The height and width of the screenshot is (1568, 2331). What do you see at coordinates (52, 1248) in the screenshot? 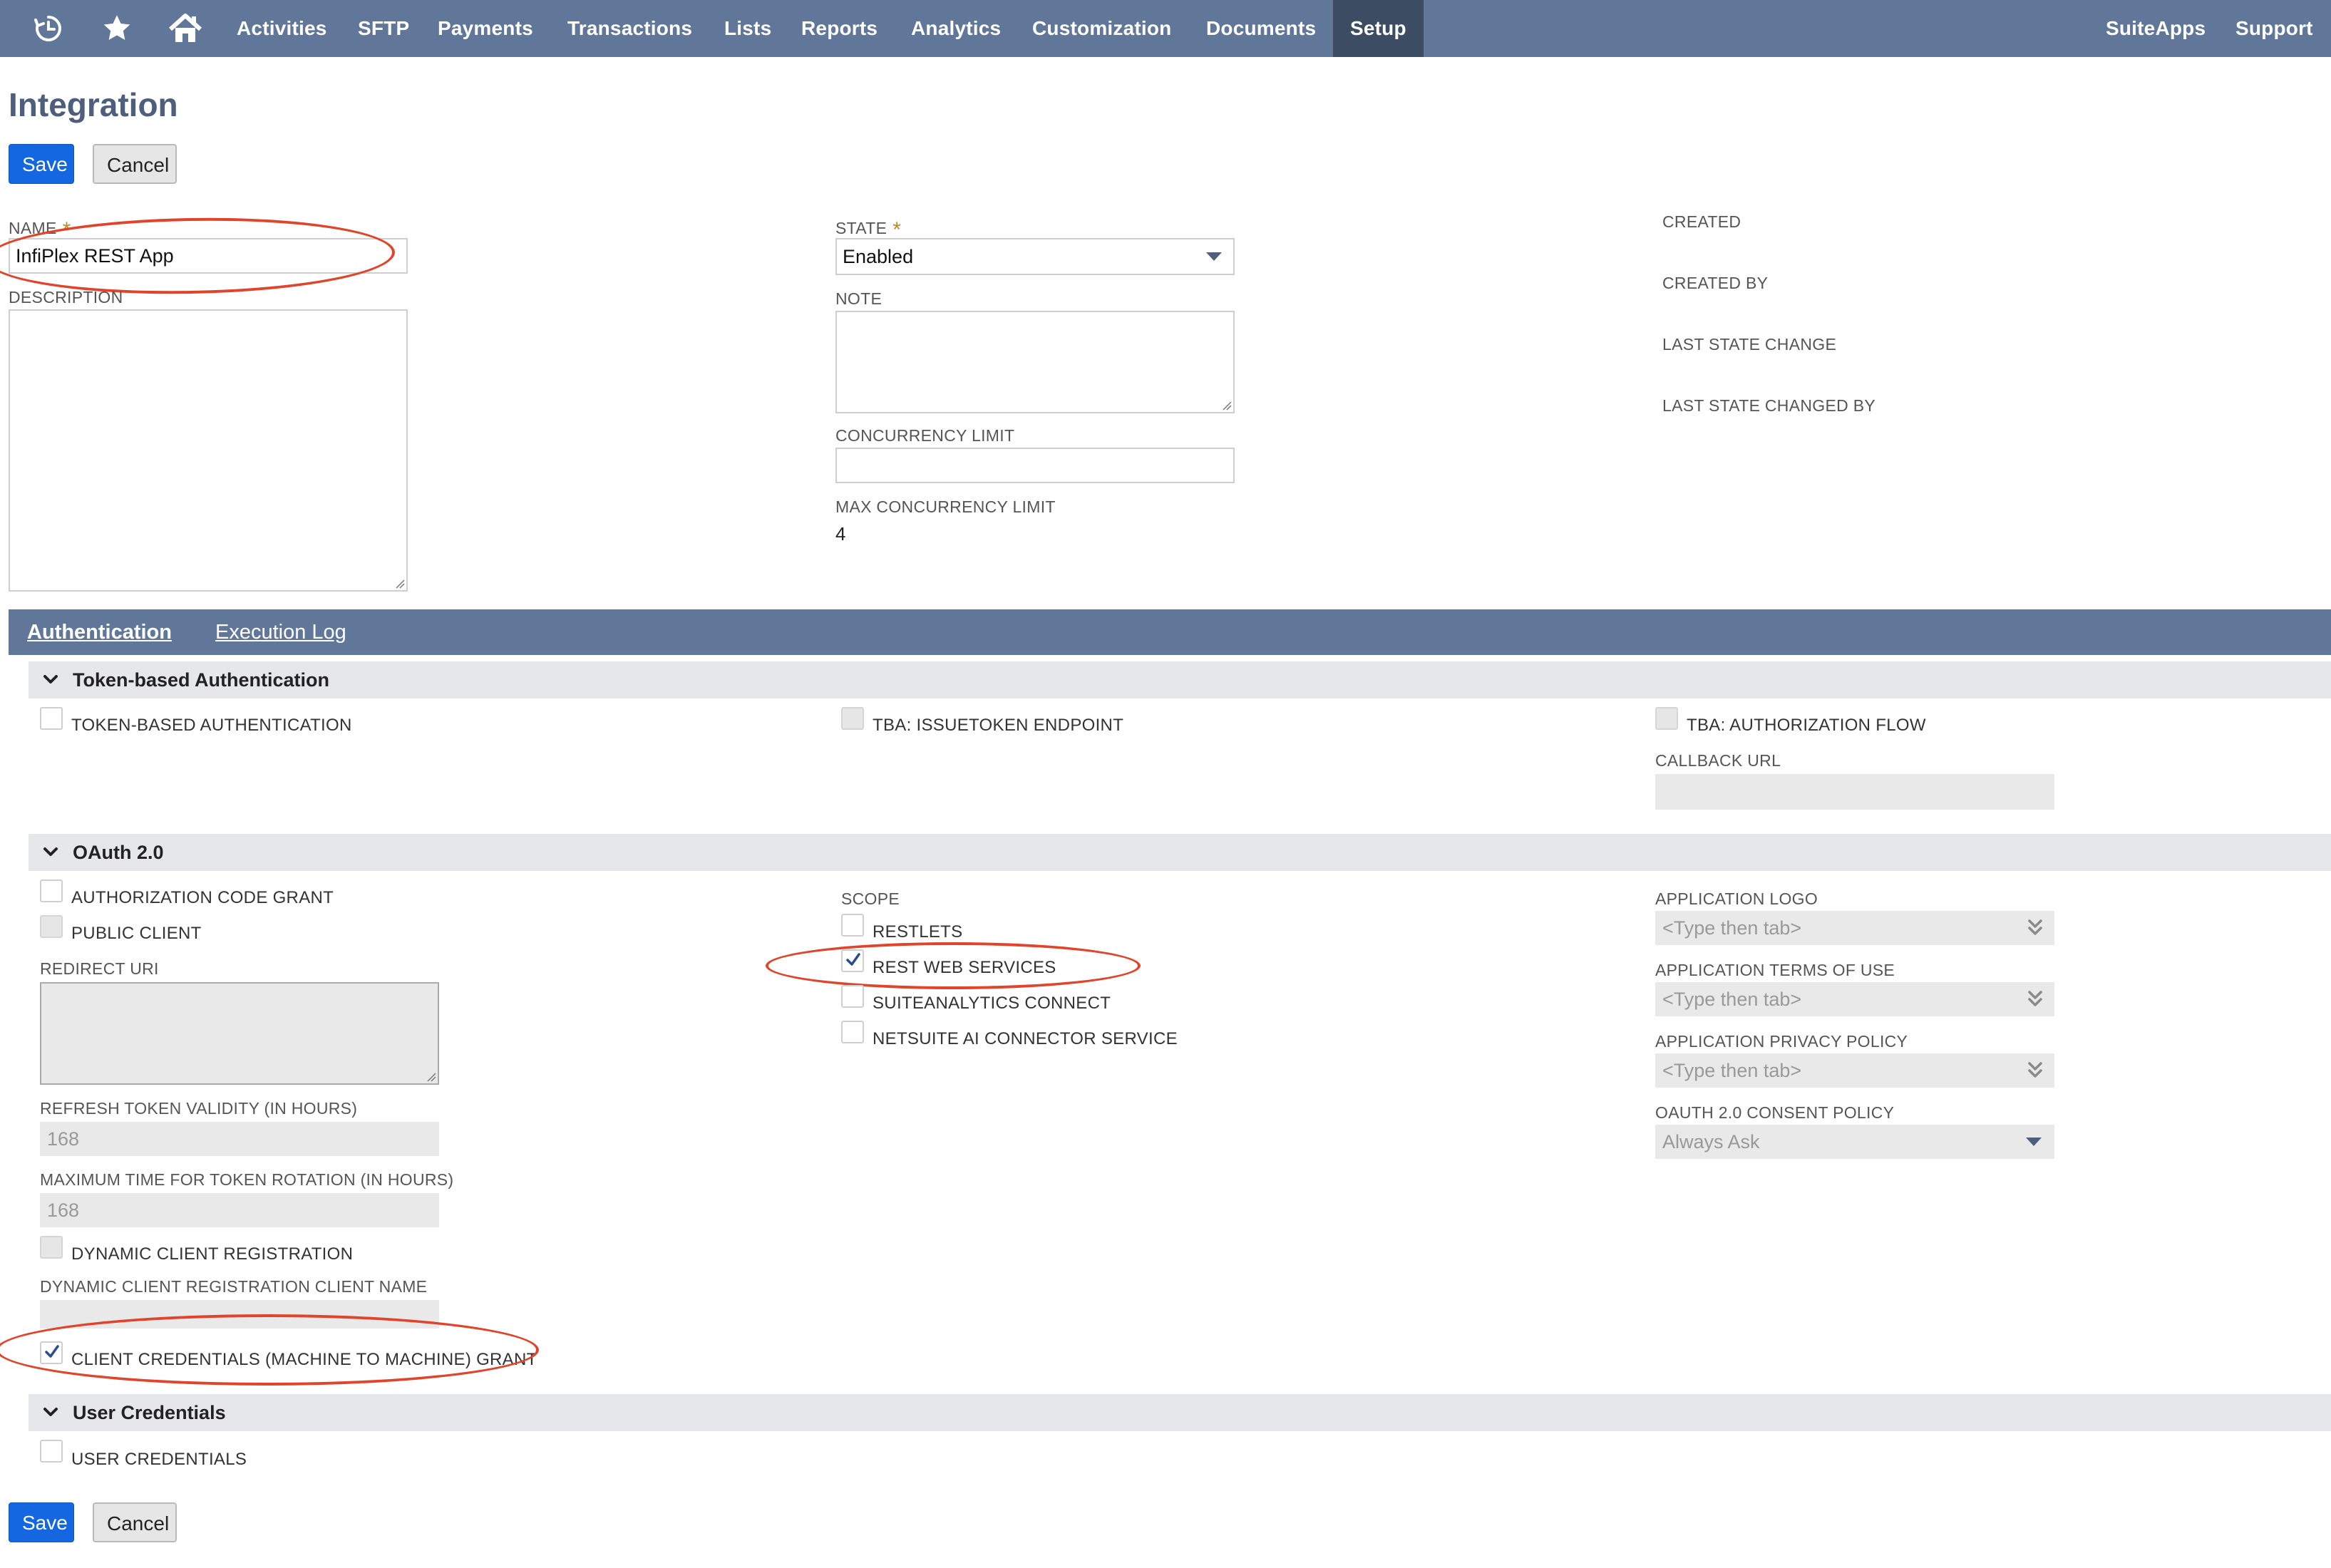
I see `dynamic-client-registration-checkbox` at bounding box center [52, 1248].